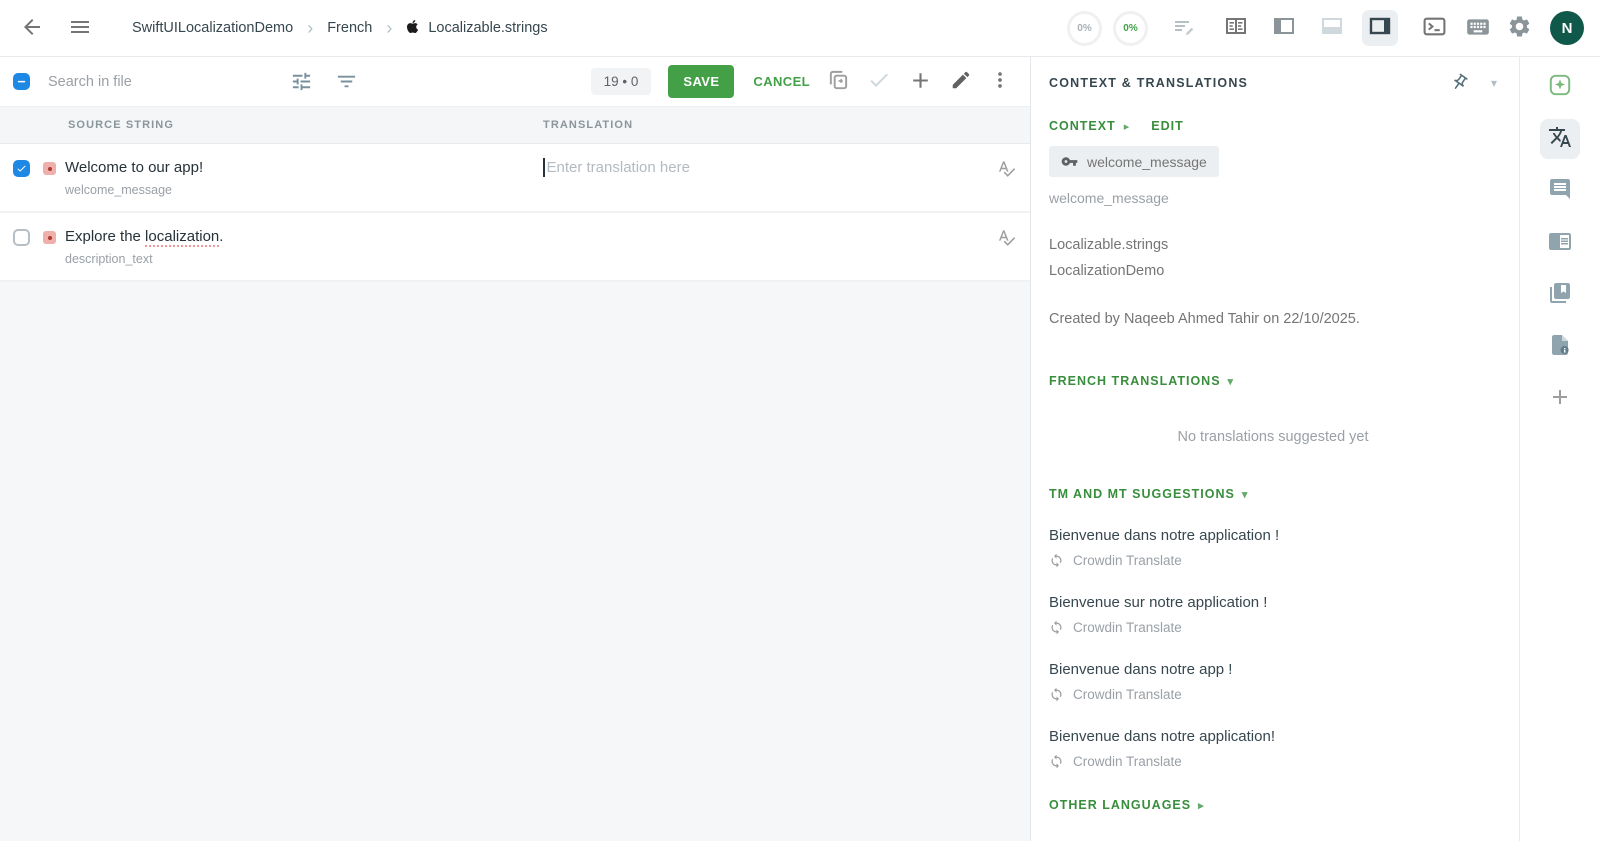 Image resolution: width=1600 pixels, height=841 pixels. Describe the element at coordinates (49, 168) in the screenshot. I see `untranslated-status-icon` at that location.